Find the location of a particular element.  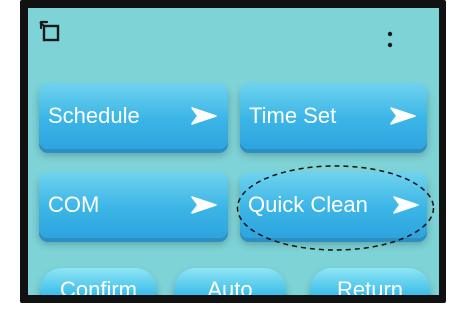

quick-clean-button: Quick Clean is located at coordinates (333, 205).